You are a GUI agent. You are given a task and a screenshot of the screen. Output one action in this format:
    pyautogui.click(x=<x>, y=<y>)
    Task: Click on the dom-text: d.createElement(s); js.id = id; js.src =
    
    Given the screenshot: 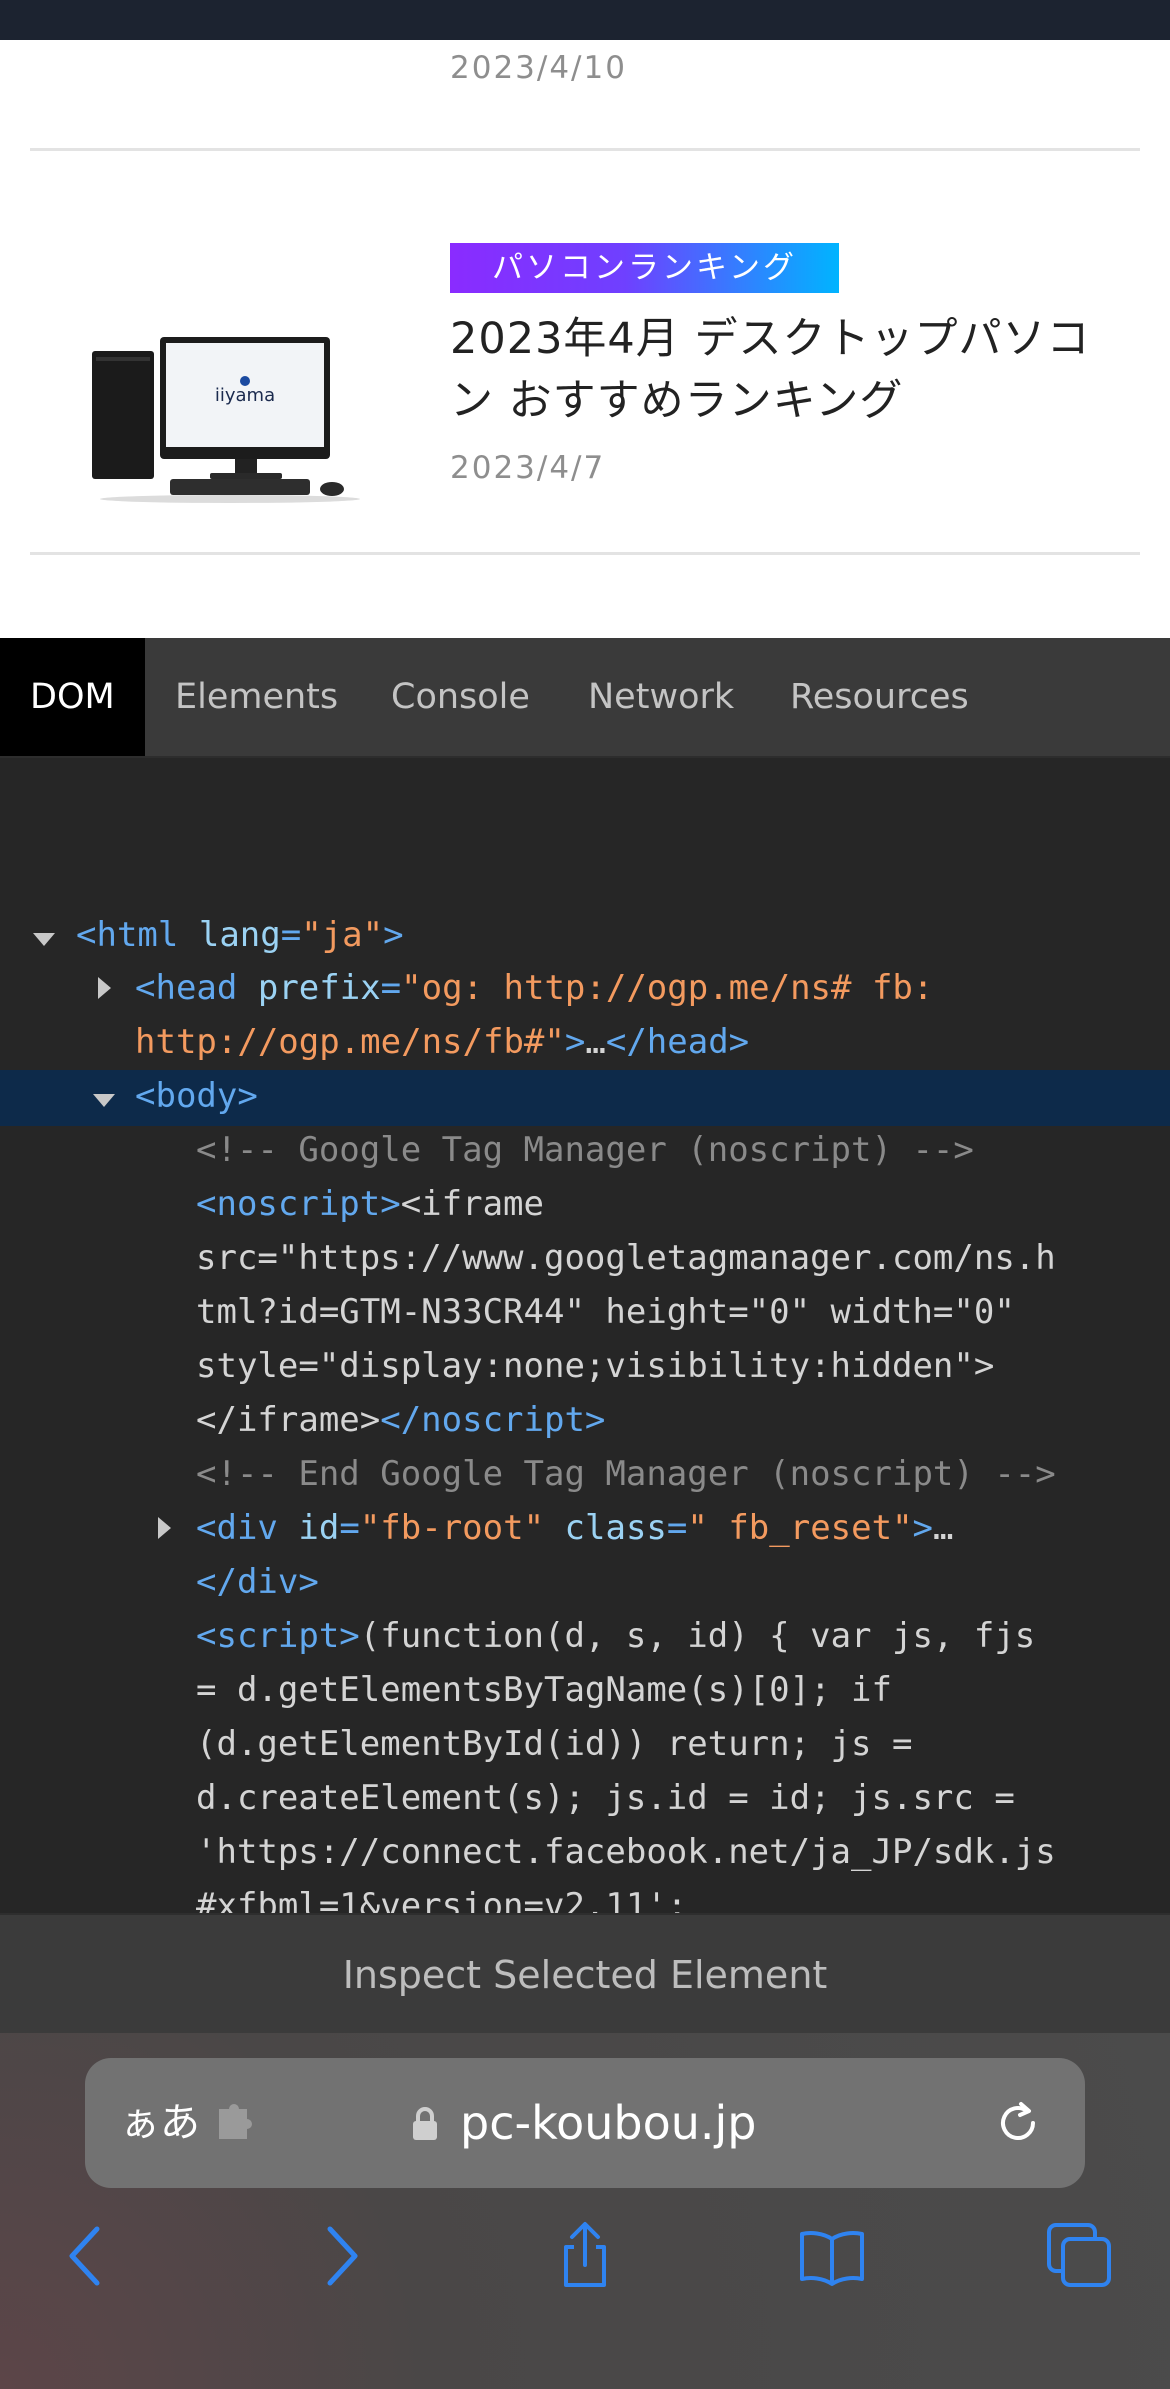 What is the action you would take?
    pyautogui.click(x=605, y=1798)
    